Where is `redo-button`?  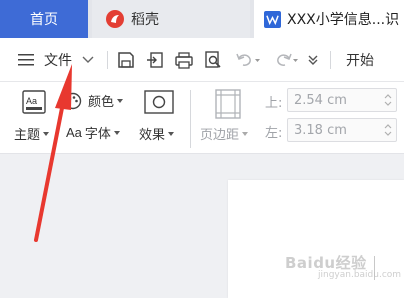
redo-button is located at coordinates (285, 60).